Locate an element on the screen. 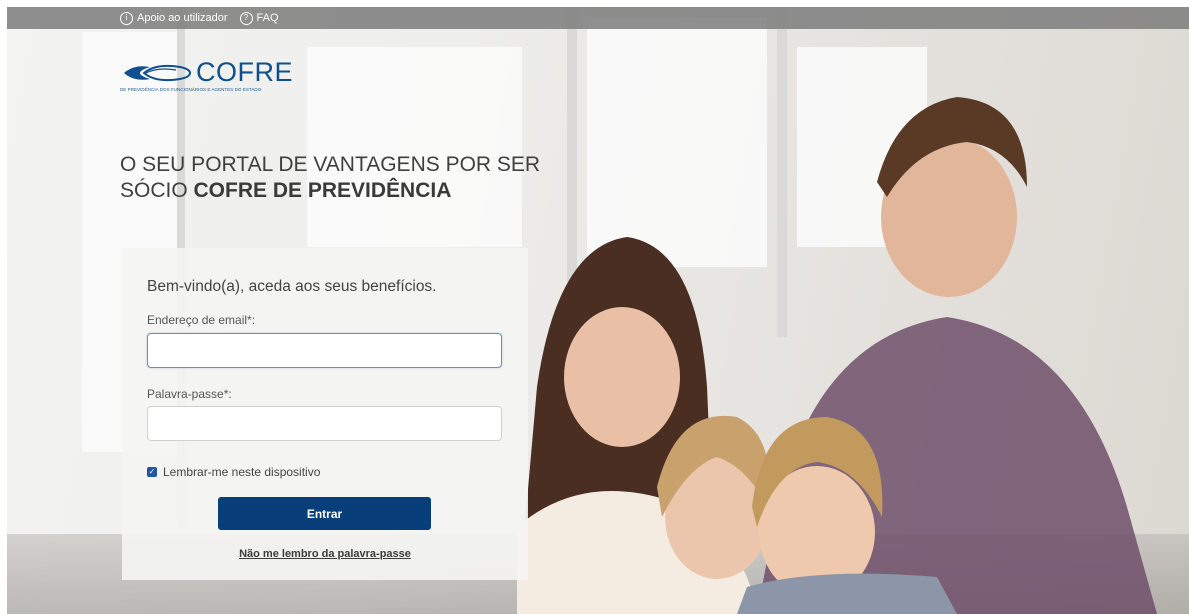 The height and width of the screenshot is (614, 1189). question-circle-icon: ? is located at coordinates (246, 18).